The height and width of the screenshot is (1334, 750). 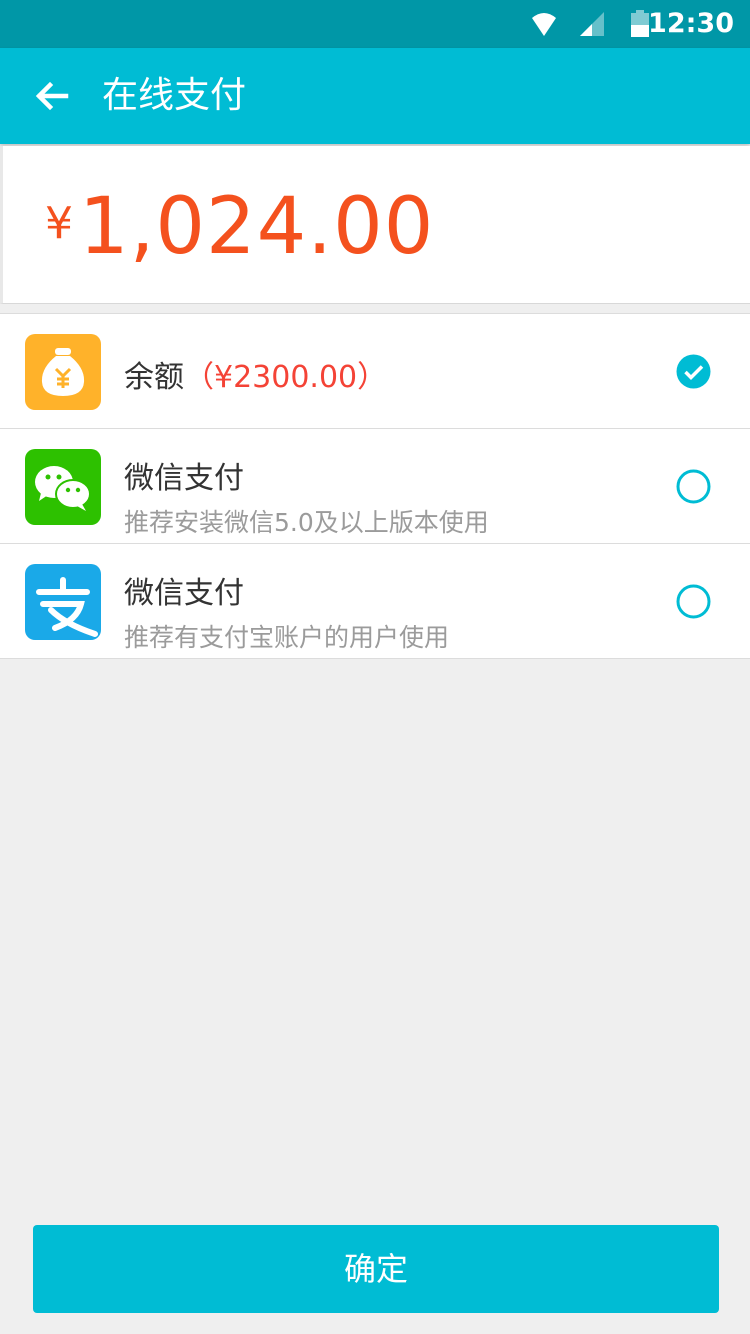 I want to click on payment-name: 余额（¥2300.00）, so click(x=255, y=374).